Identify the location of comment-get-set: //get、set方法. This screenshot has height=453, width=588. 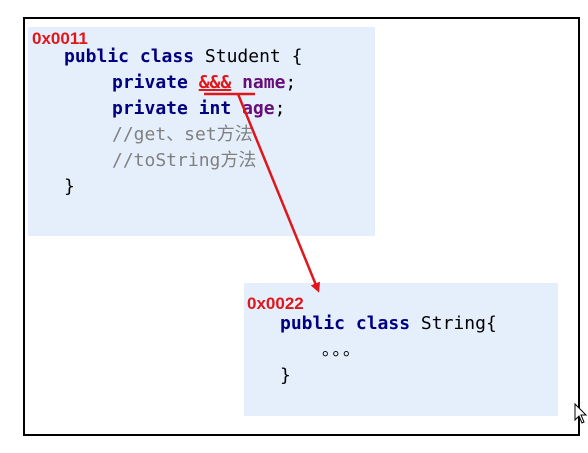
(182, 134).